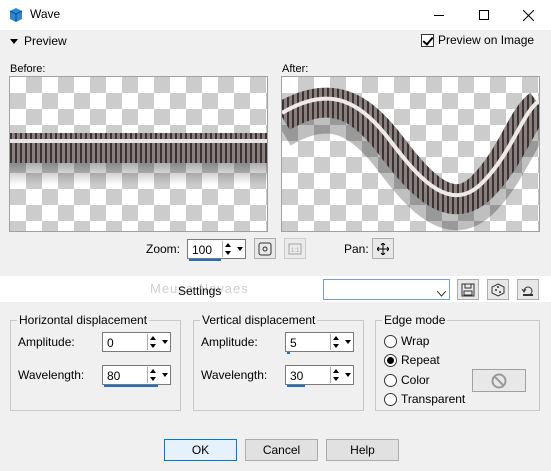 This screenshot has height=471, width=551. I want to click on vertical-wavelength-dropdown, so click(347, 375).